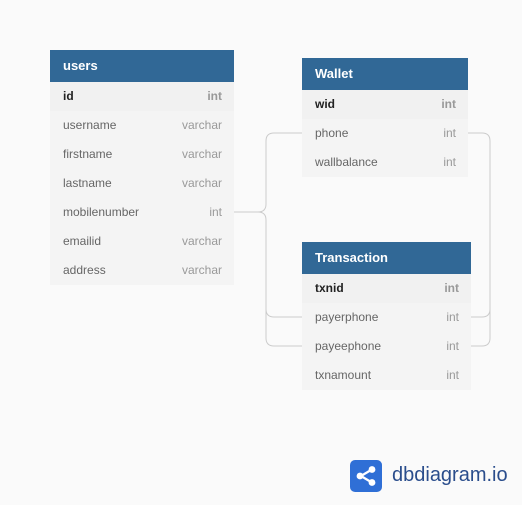  Describe the element at coordinates (90, 125) in the screenshot. I see `field-name: username` at that location.